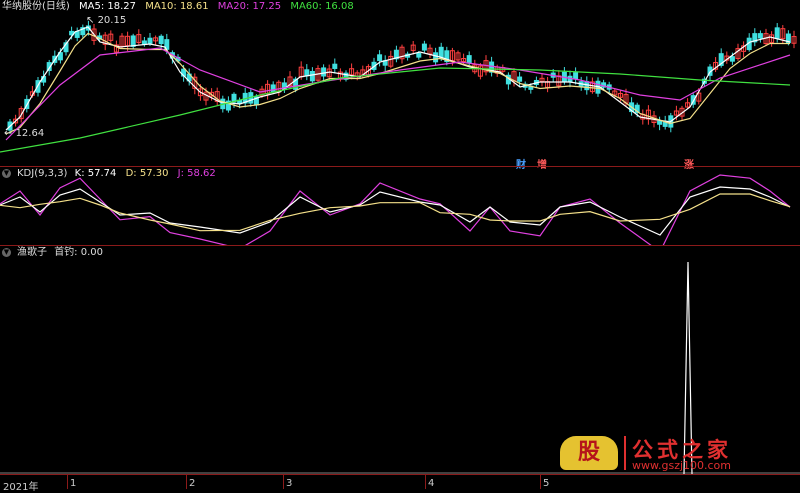 This screenshot has height=493, width=800. I want to click on indicator-header: ▼ 渔歌子 首钓: 0.00, so click(55, 253).